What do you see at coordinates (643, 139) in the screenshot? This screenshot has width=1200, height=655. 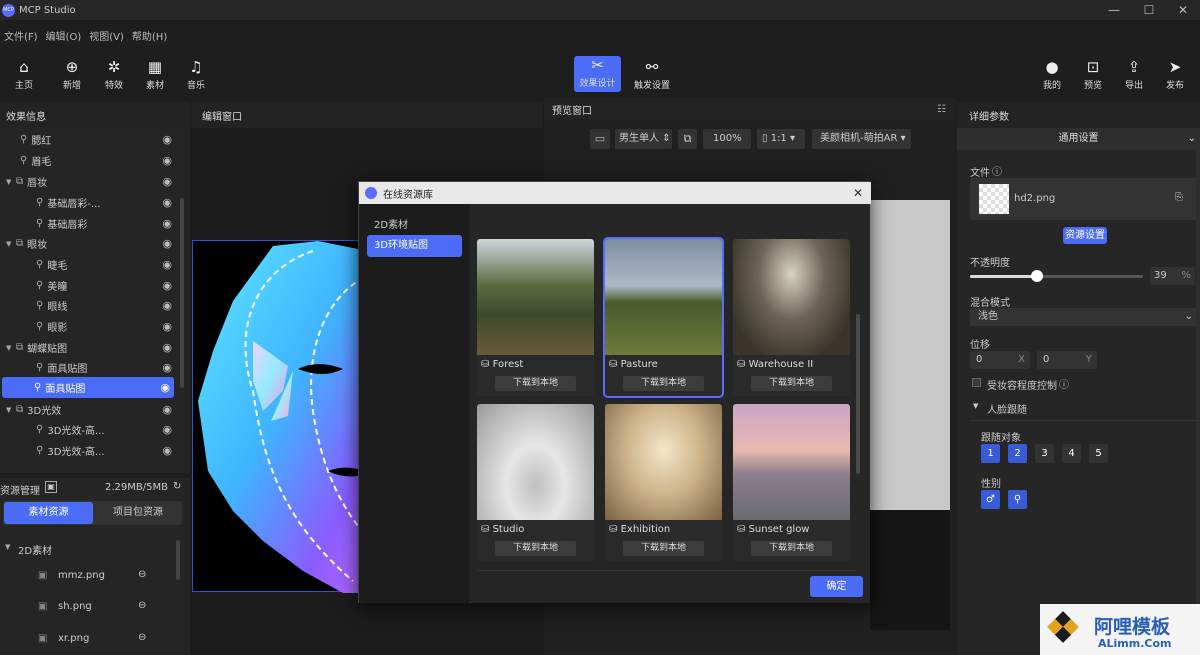 I see `mode-select: 男生单人 ⇕` at bounding box center [643, 139].